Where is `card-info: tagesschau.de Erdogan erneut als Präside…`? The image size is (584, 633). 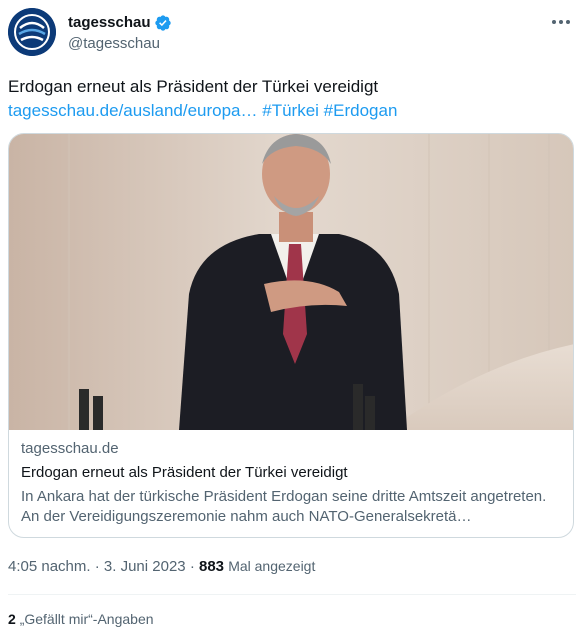 card-info: tagesschau.de Erdogan erneut als Präside… is located at coordinates (293, 483).